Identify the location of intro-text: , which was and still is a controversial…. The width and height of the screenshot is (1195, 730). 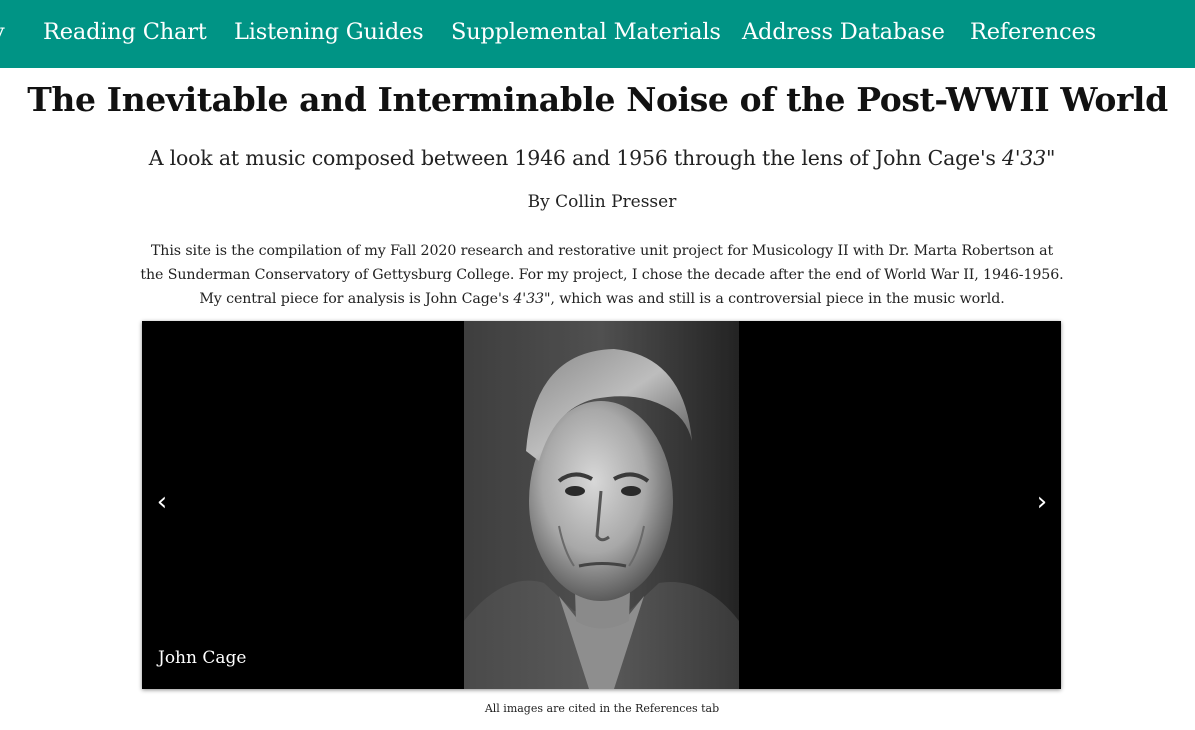
(777, 299).